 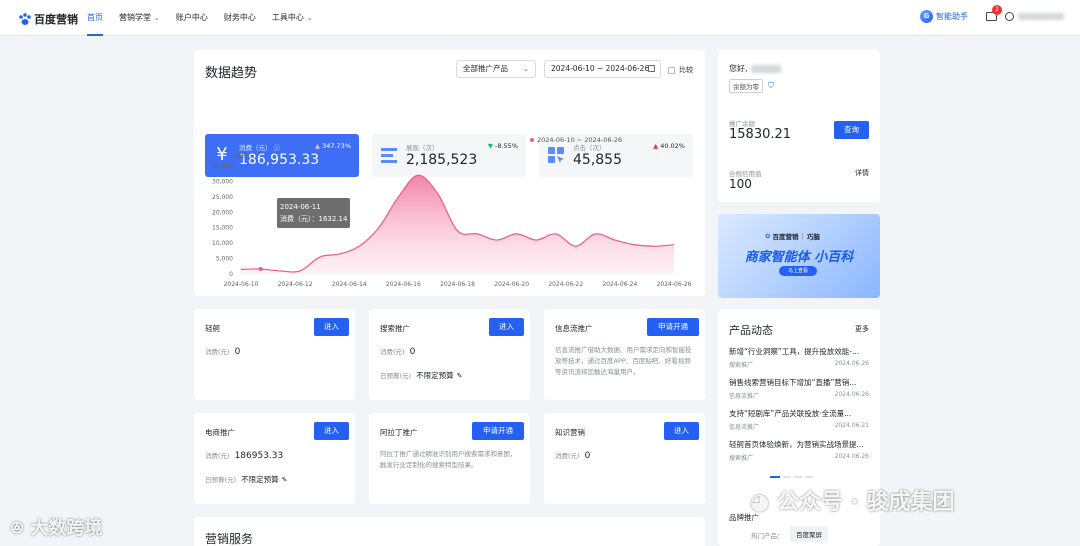 What do you see at coordinates (532, 140) in the screenshot?
I see `legend-dot` at bounding box center [532, 140].